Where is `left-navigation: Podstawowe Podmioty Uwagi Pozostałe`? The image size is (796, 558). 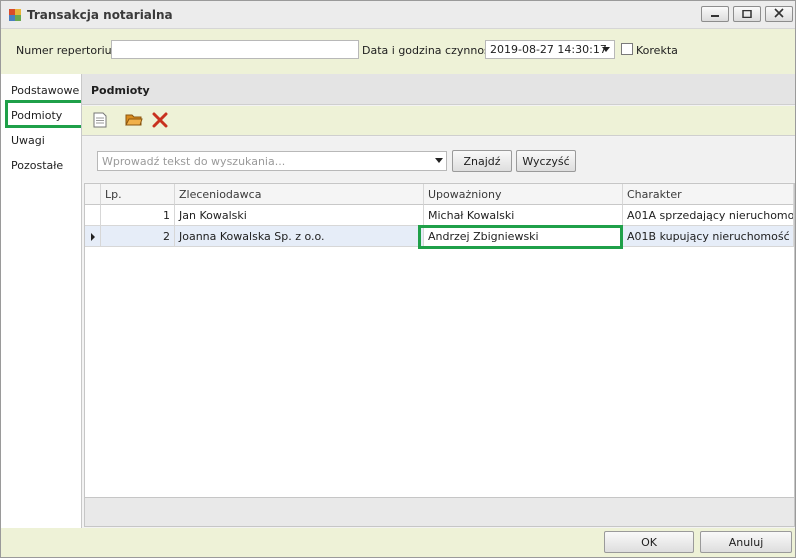 left-navigation: Podstawowe Podmioty Uwagi Pozostałe is located at coordinates (41, 301).